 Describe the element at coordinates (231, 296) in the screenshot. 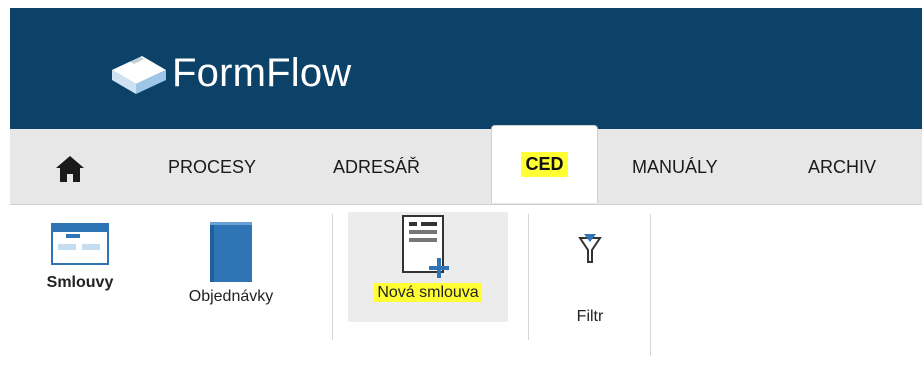

I see `ribbon-label: Objednávky` at that location.